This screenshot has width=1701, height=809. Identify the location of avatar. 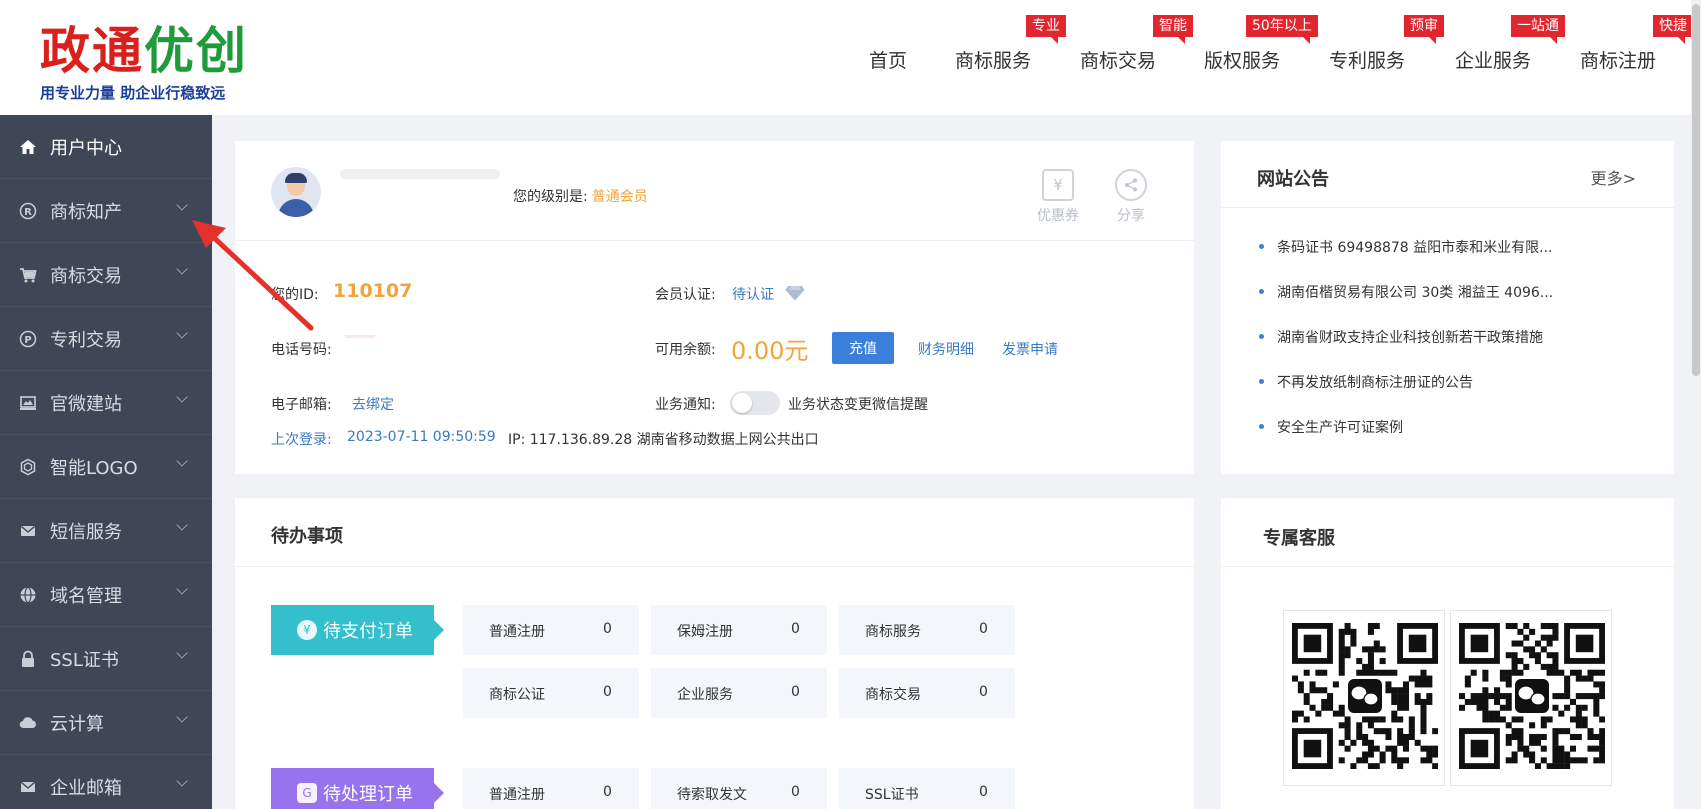
(296, 192).